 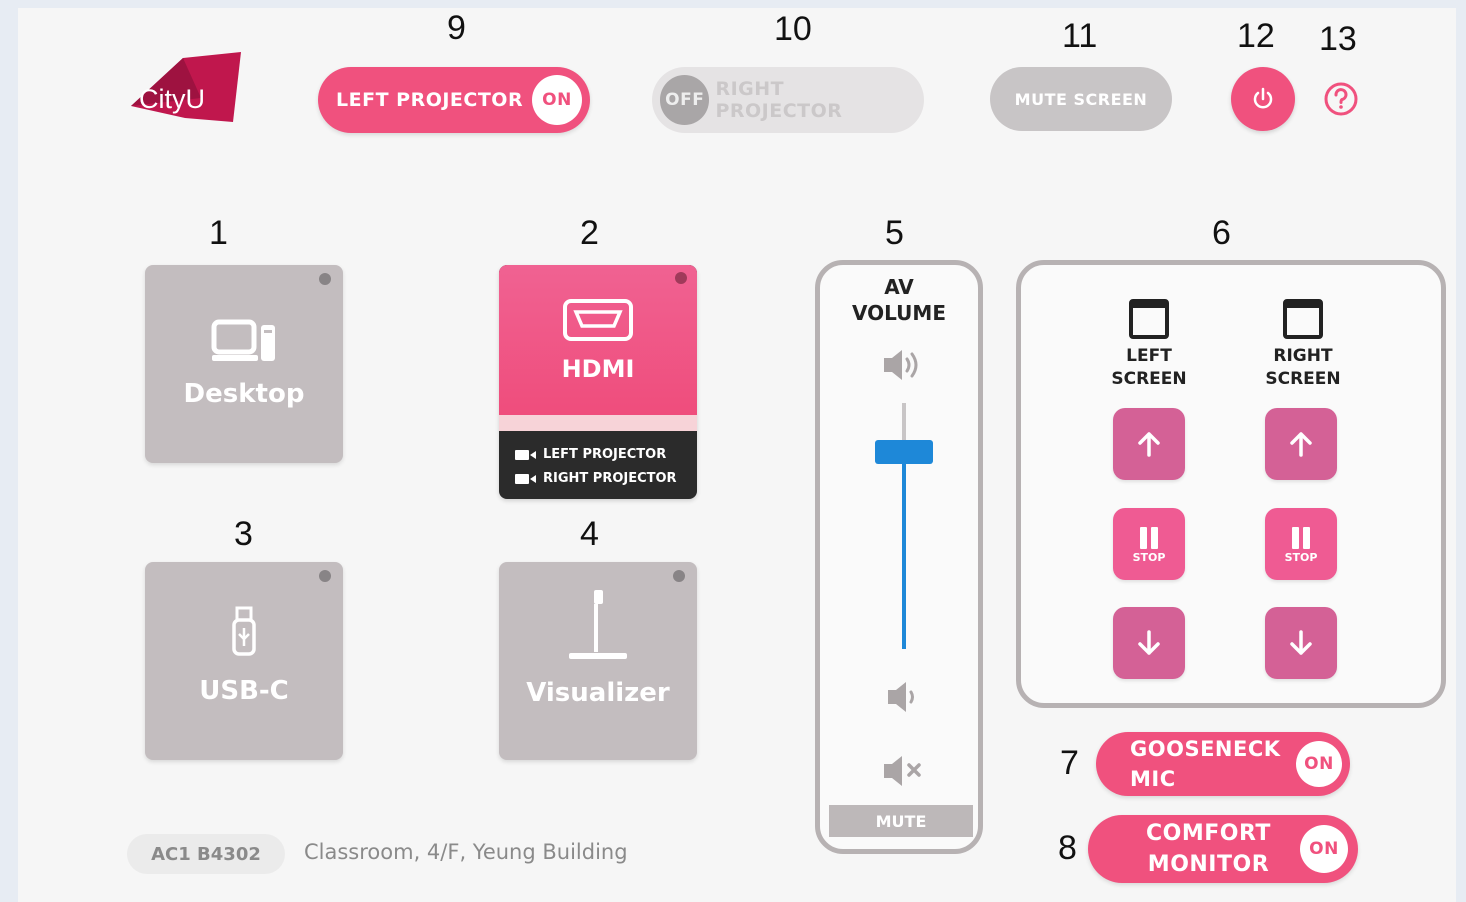 What do you see at coordinates (1324, 849) in the screenshot?
I see `comfort-monitor-state: ON` at bounding box center [1324, 849].